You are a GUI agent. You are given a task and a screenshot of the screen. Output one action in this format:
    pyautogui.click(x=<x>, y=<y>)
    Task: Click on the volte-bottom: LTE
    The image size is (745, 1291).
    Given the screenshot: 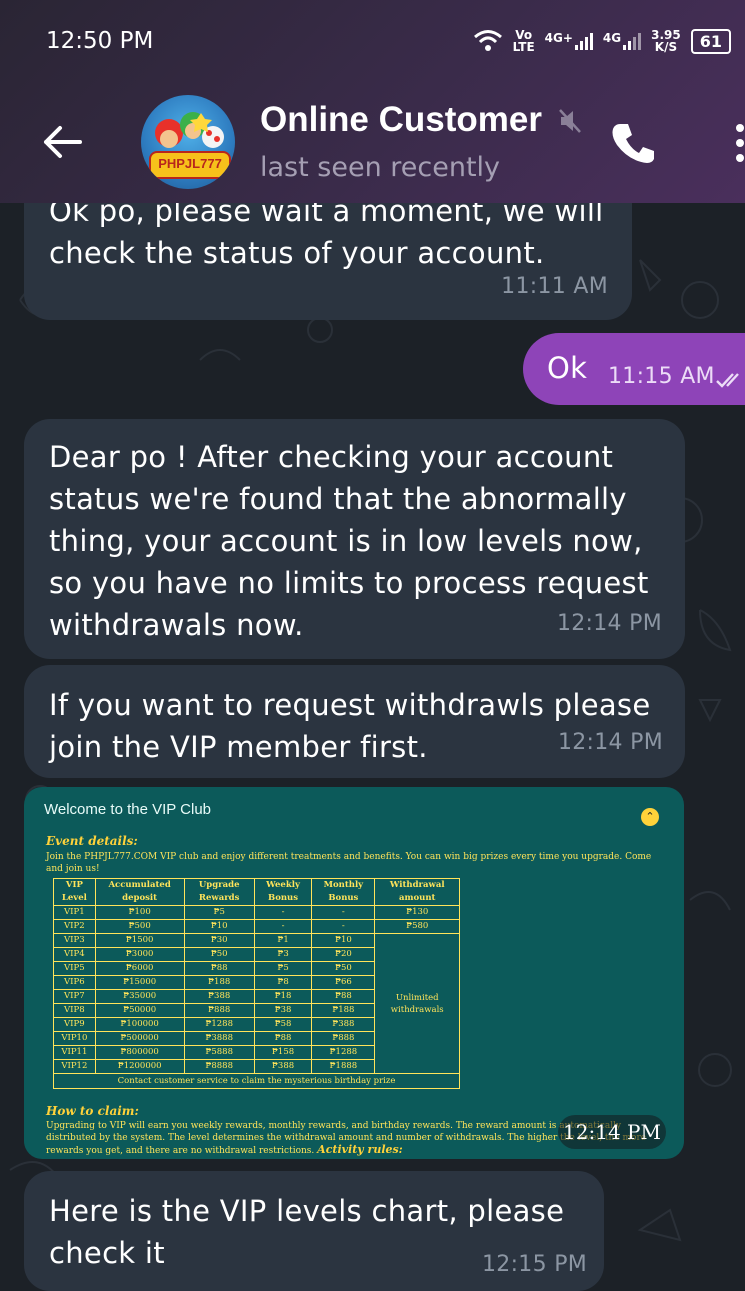 What is the action you would take?
    pyautogui.click(x=523, y=47)
    